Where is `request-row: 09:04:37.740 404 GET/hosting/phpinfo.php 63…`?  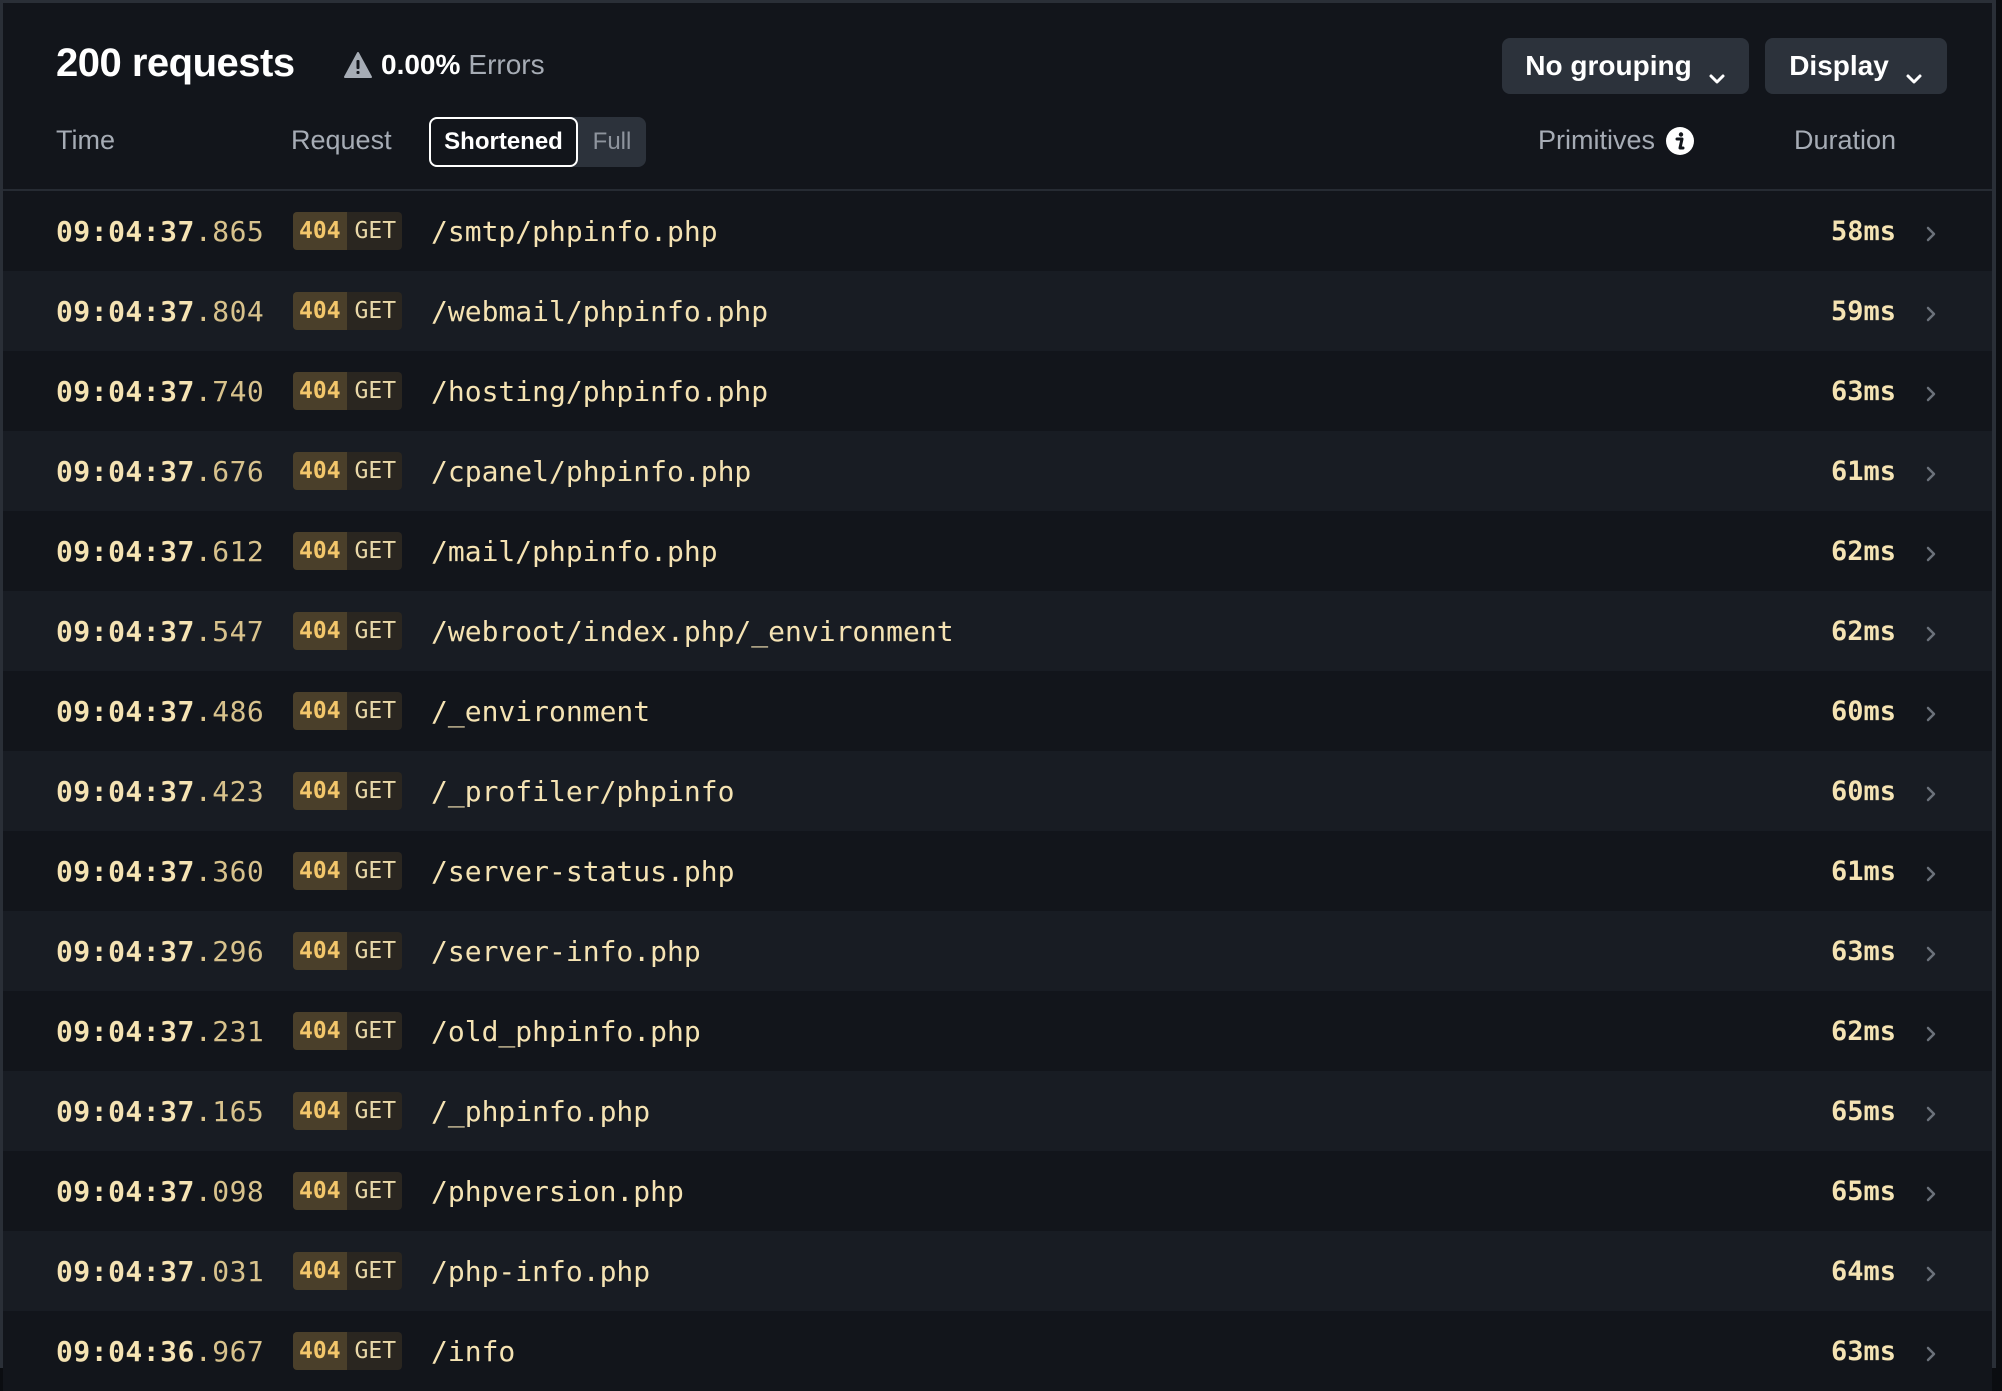
request-row: 09:04:37.740 404 GET/hosting/phpinfo.php 63… is located at coordinates (997, 391).